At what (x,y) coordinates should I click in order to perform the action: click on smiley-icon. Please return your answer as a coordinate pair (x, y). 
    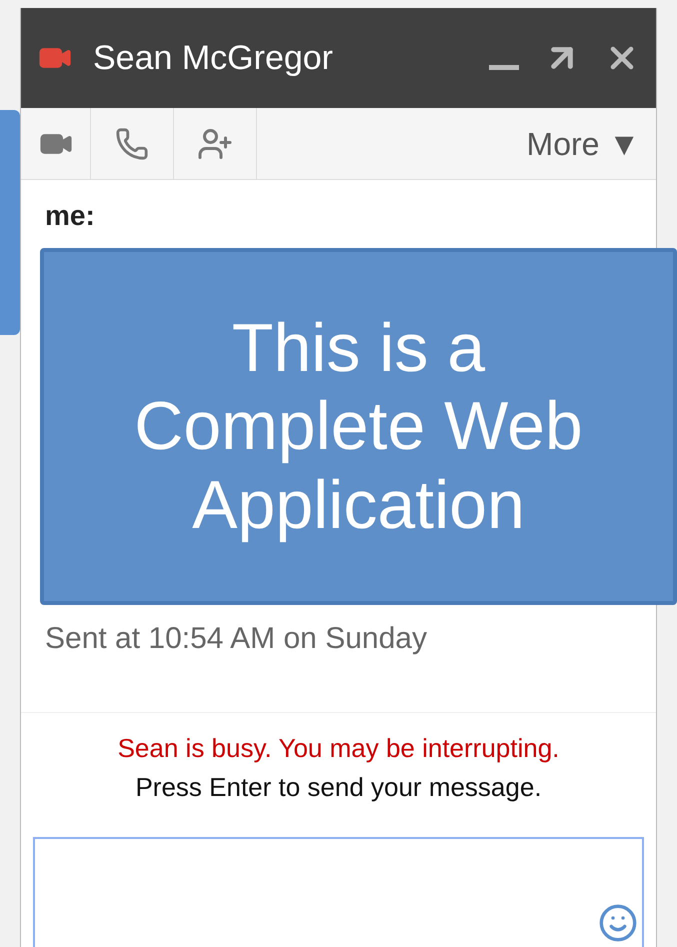
    Looking at the image, I should click on (618, 923).